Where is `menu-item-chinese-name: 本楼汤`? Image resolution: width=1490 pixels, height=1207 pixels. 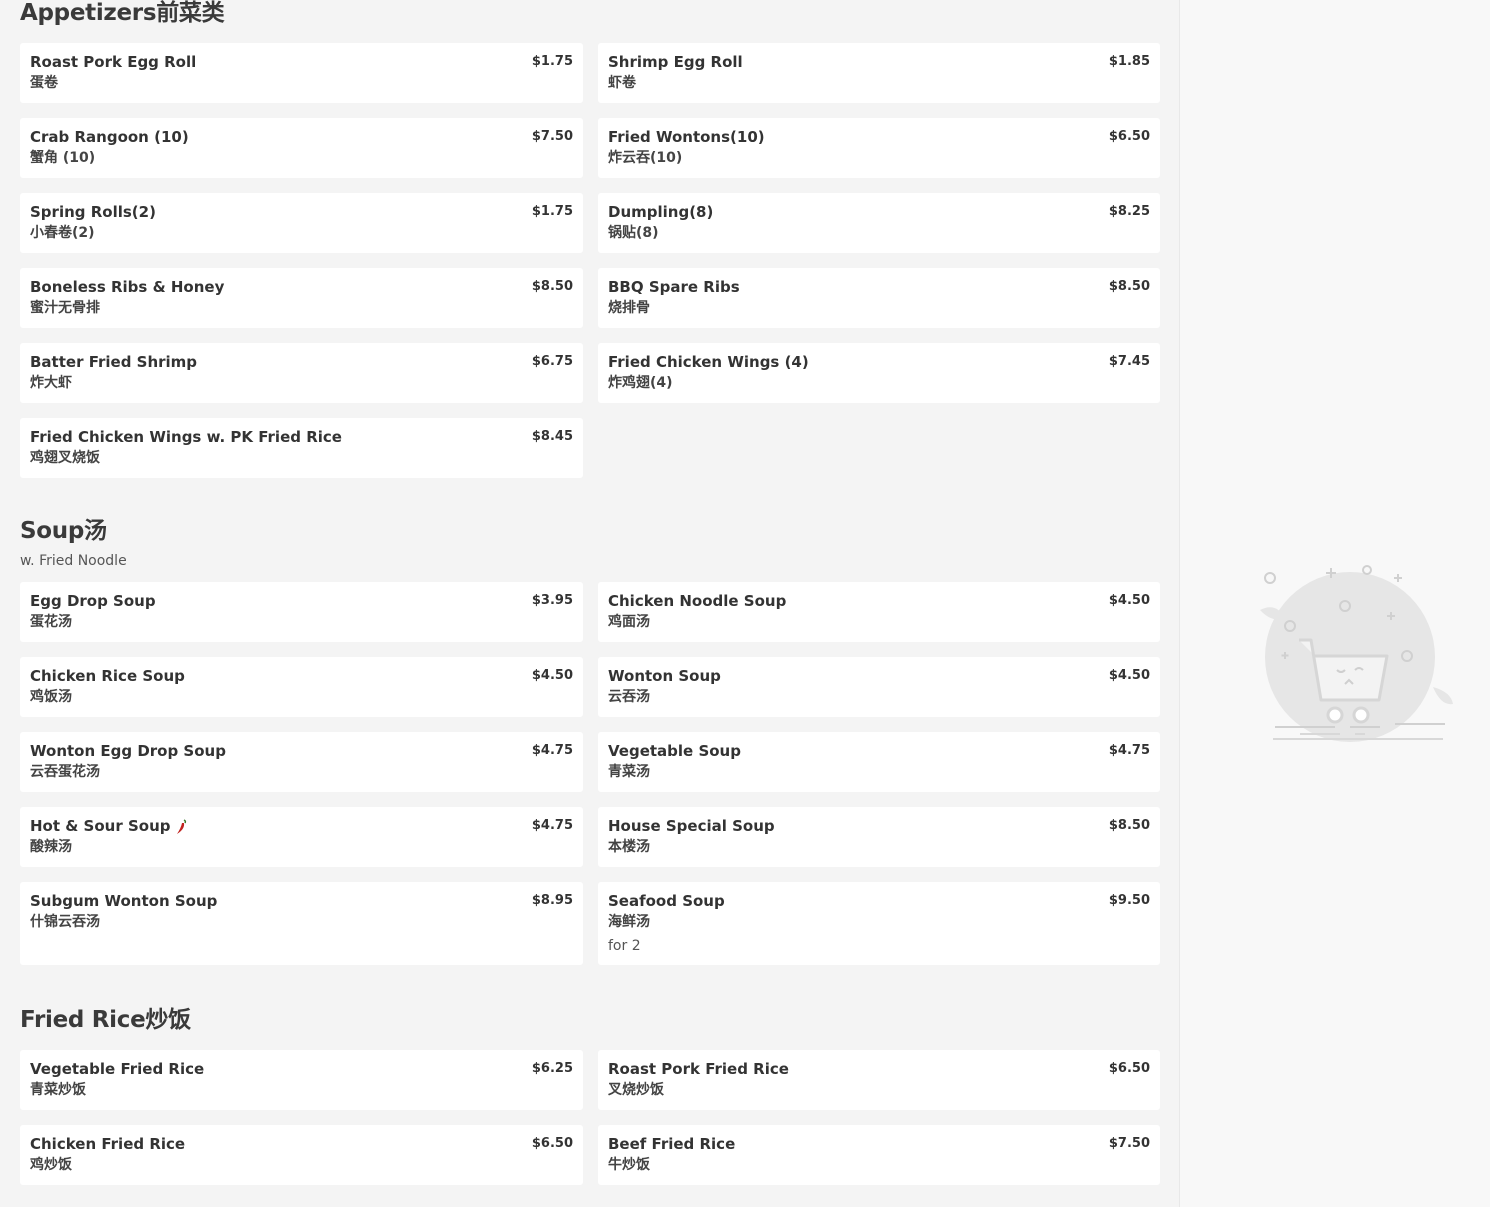 menu-item-chinese-name: 本楼汤 is located at coordinates (629, 847).